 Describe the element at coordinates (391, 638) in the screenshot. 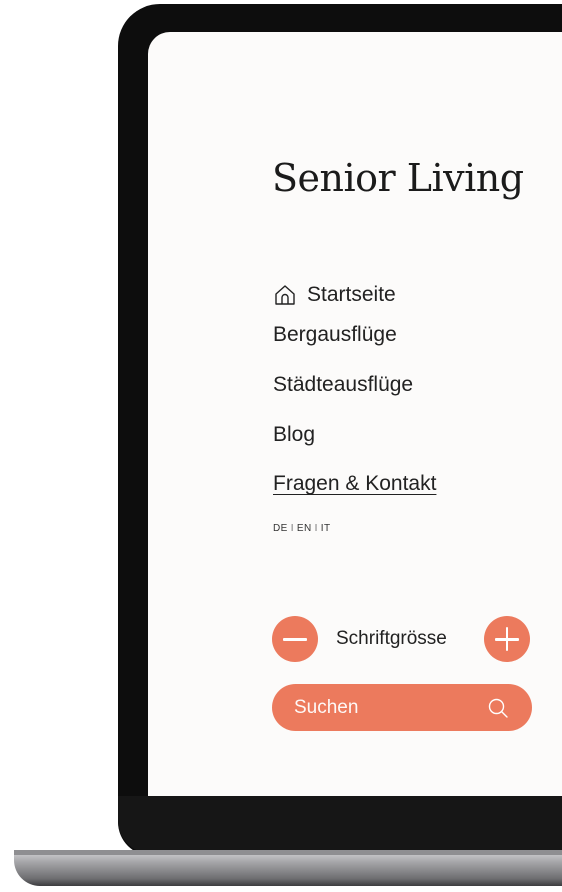

I see `font-size-label: Schriftgrösse` at that location.